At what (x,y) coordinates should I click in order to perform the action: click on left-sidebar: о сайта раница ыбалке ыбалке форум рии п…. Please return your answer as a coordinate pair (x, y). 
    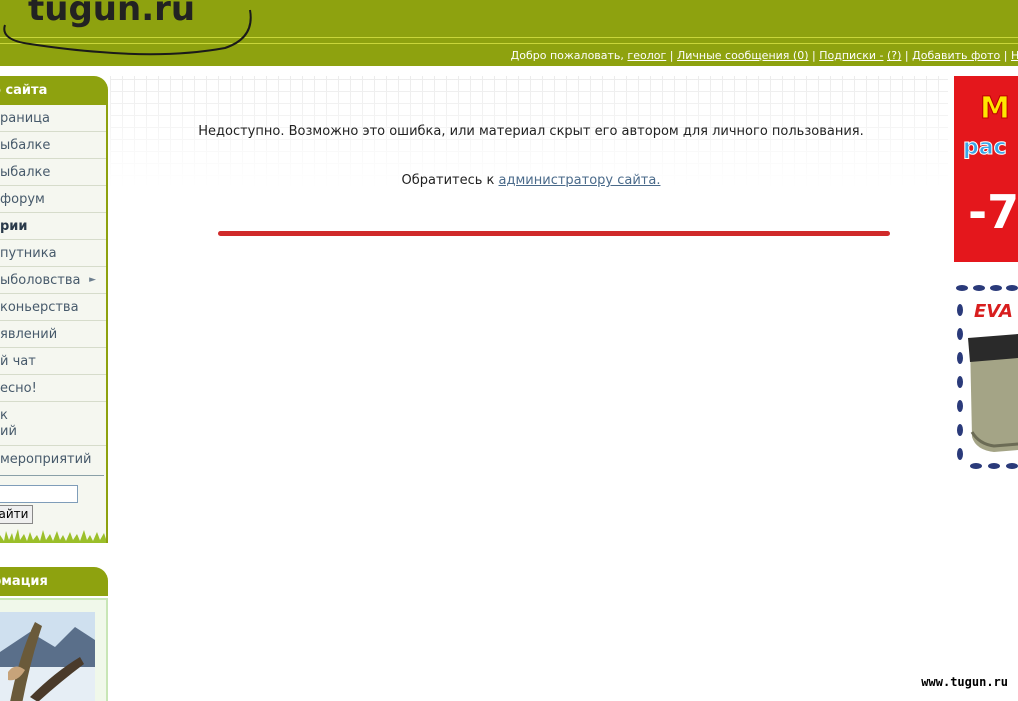
    Looking at the image, I should click on (54, 309).